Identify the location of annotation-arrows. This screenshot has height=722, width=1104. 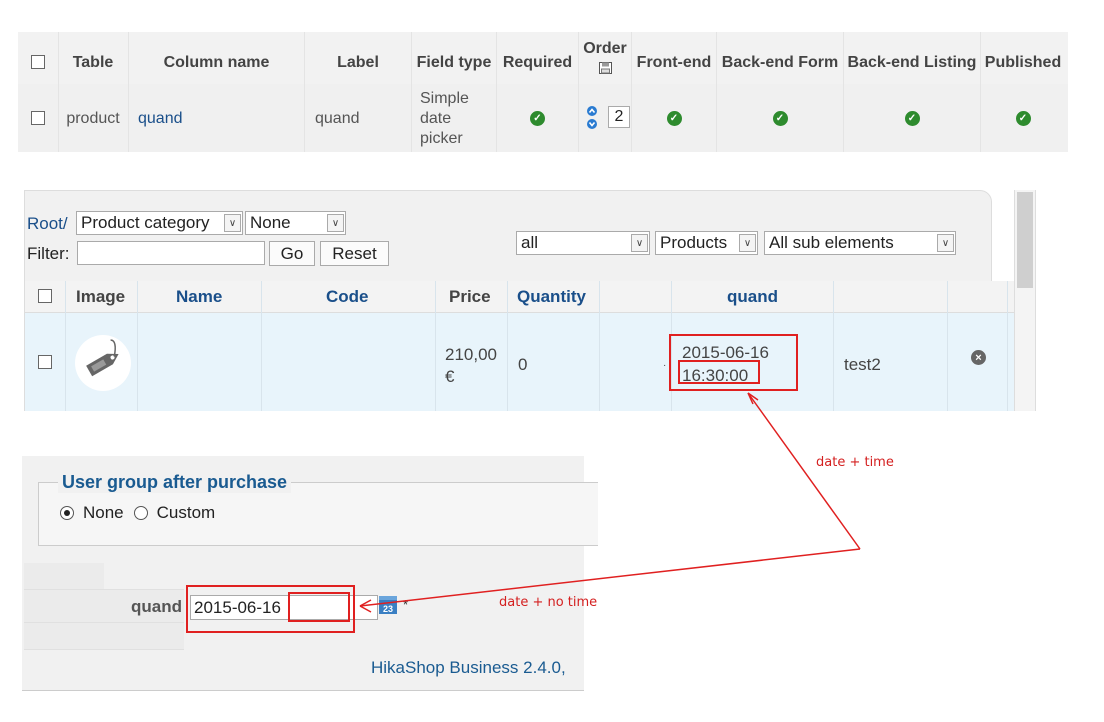
(610, 502).